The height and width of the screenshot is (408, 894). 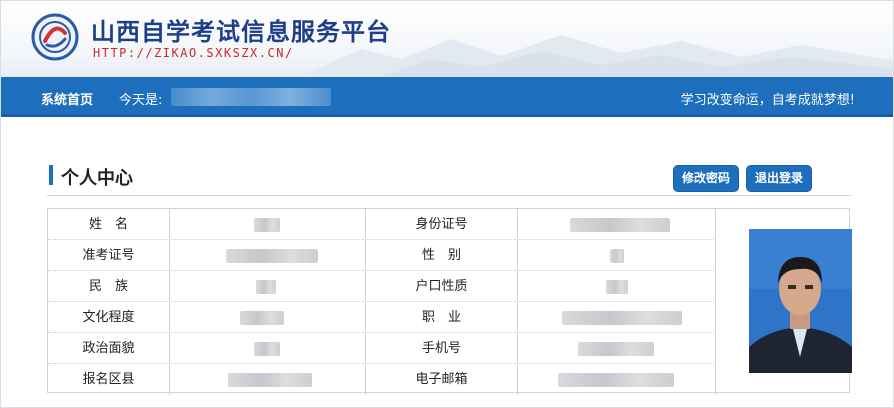 I want to click on value-exam-number-redacted, so click(x=268, y=255).